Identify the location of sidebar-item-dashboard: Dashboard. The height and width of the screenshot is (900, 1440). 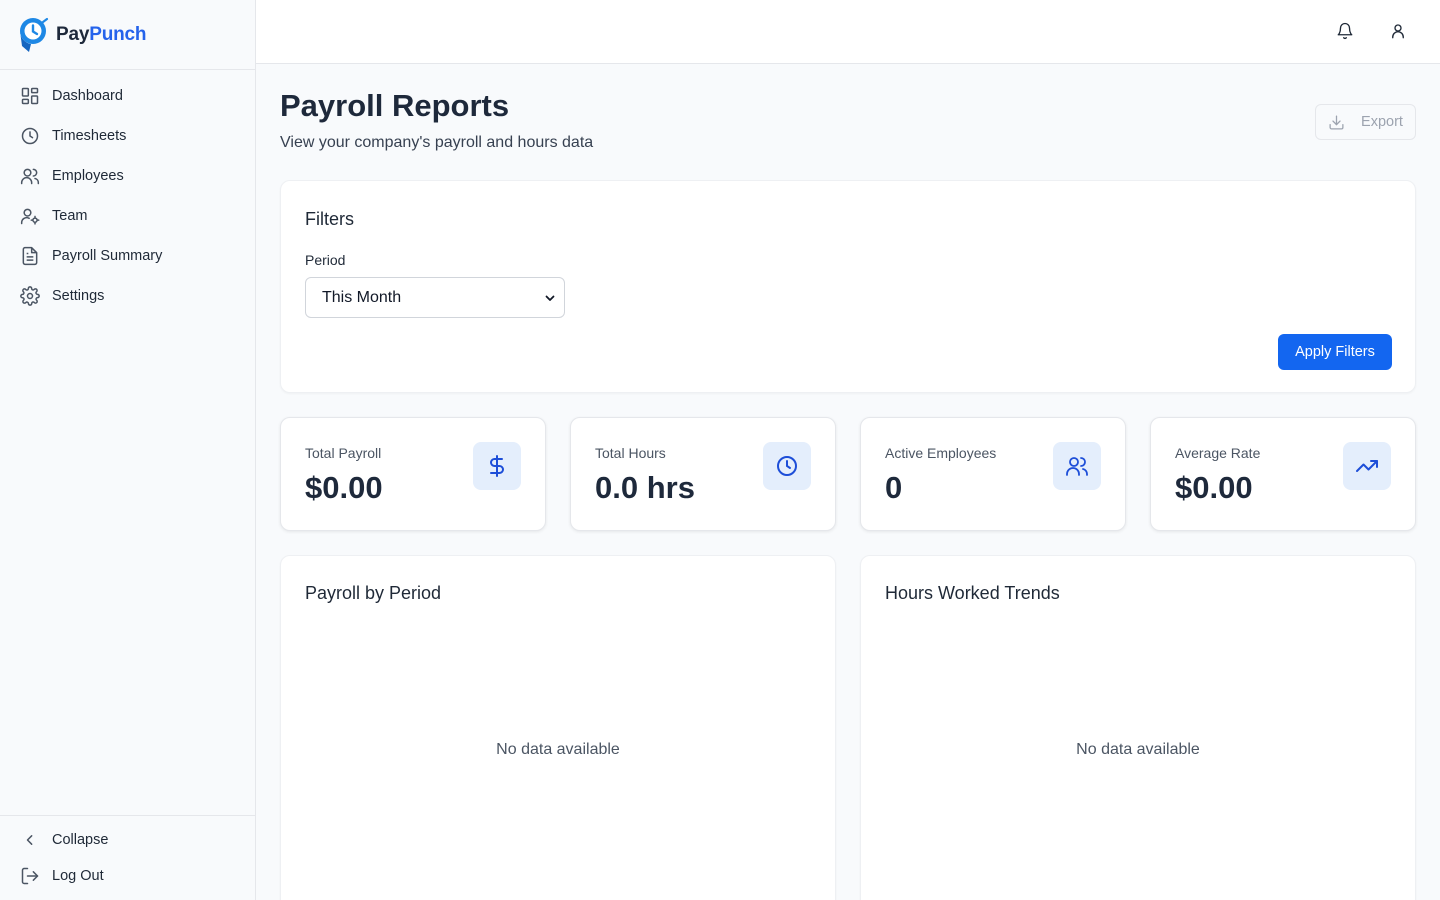
(127, 96).